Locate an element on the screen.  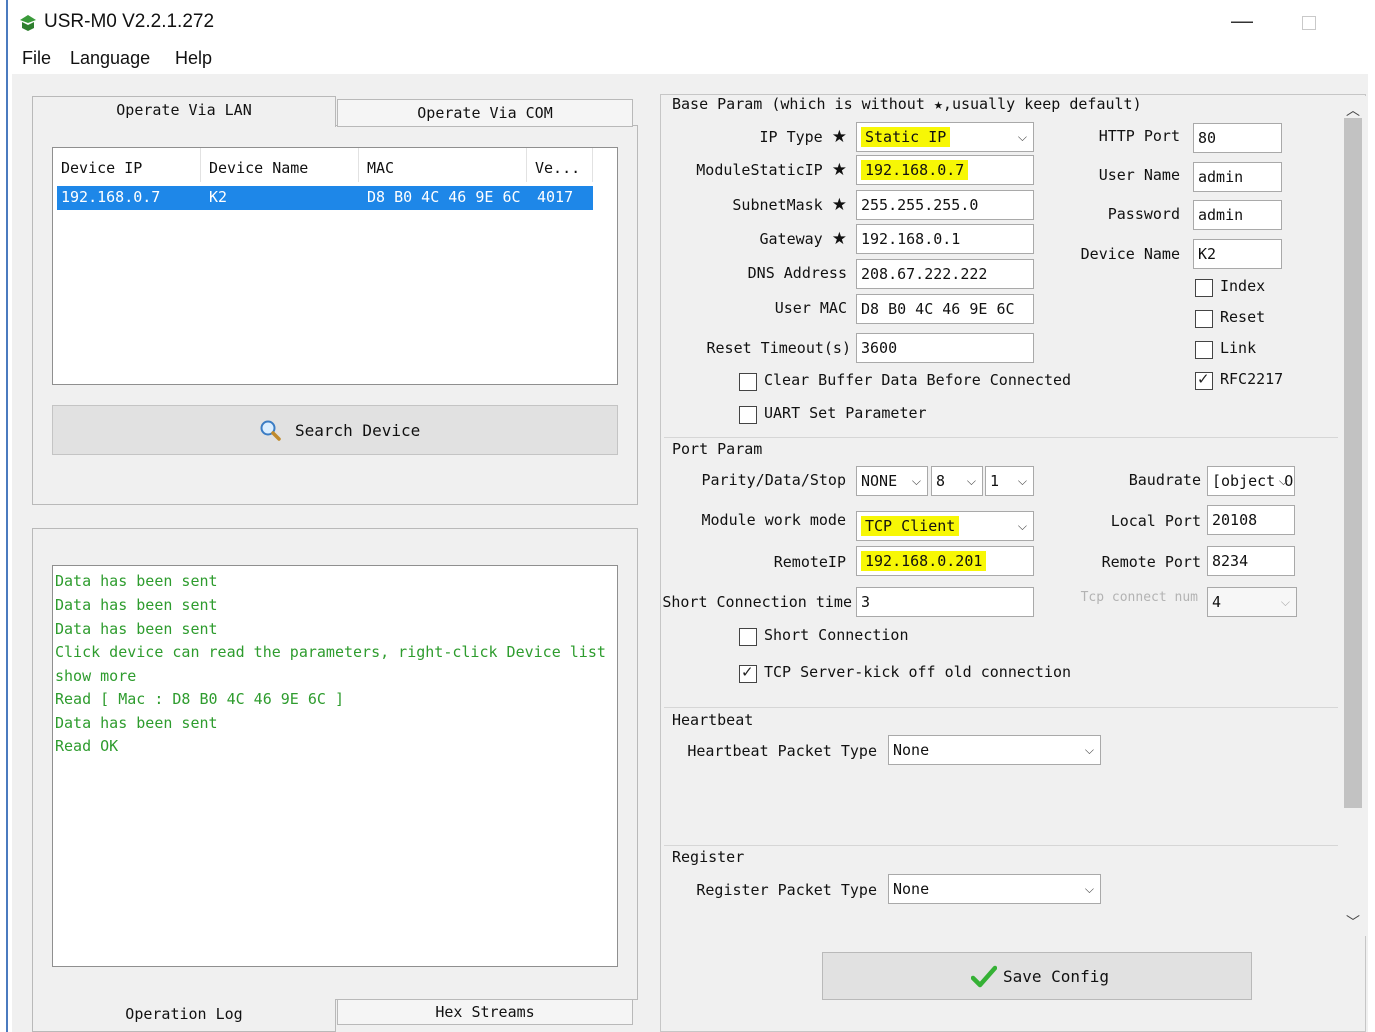
reset-timeout-label: Reset Timeout(s) is located at coordinates (779, 348).